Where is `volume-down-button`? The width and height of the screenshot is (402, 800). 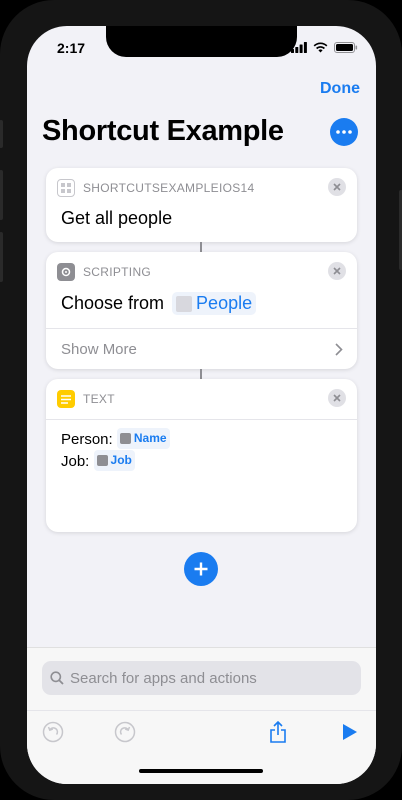
volume-down-button is located at coordinates (1, 257).